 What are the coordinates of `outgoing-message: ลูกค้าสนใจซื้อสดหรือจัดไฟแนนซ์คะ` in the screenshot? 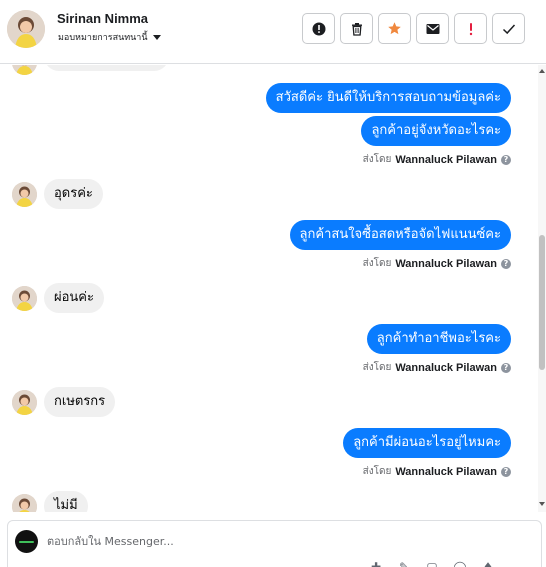 It's located at (400, 235).